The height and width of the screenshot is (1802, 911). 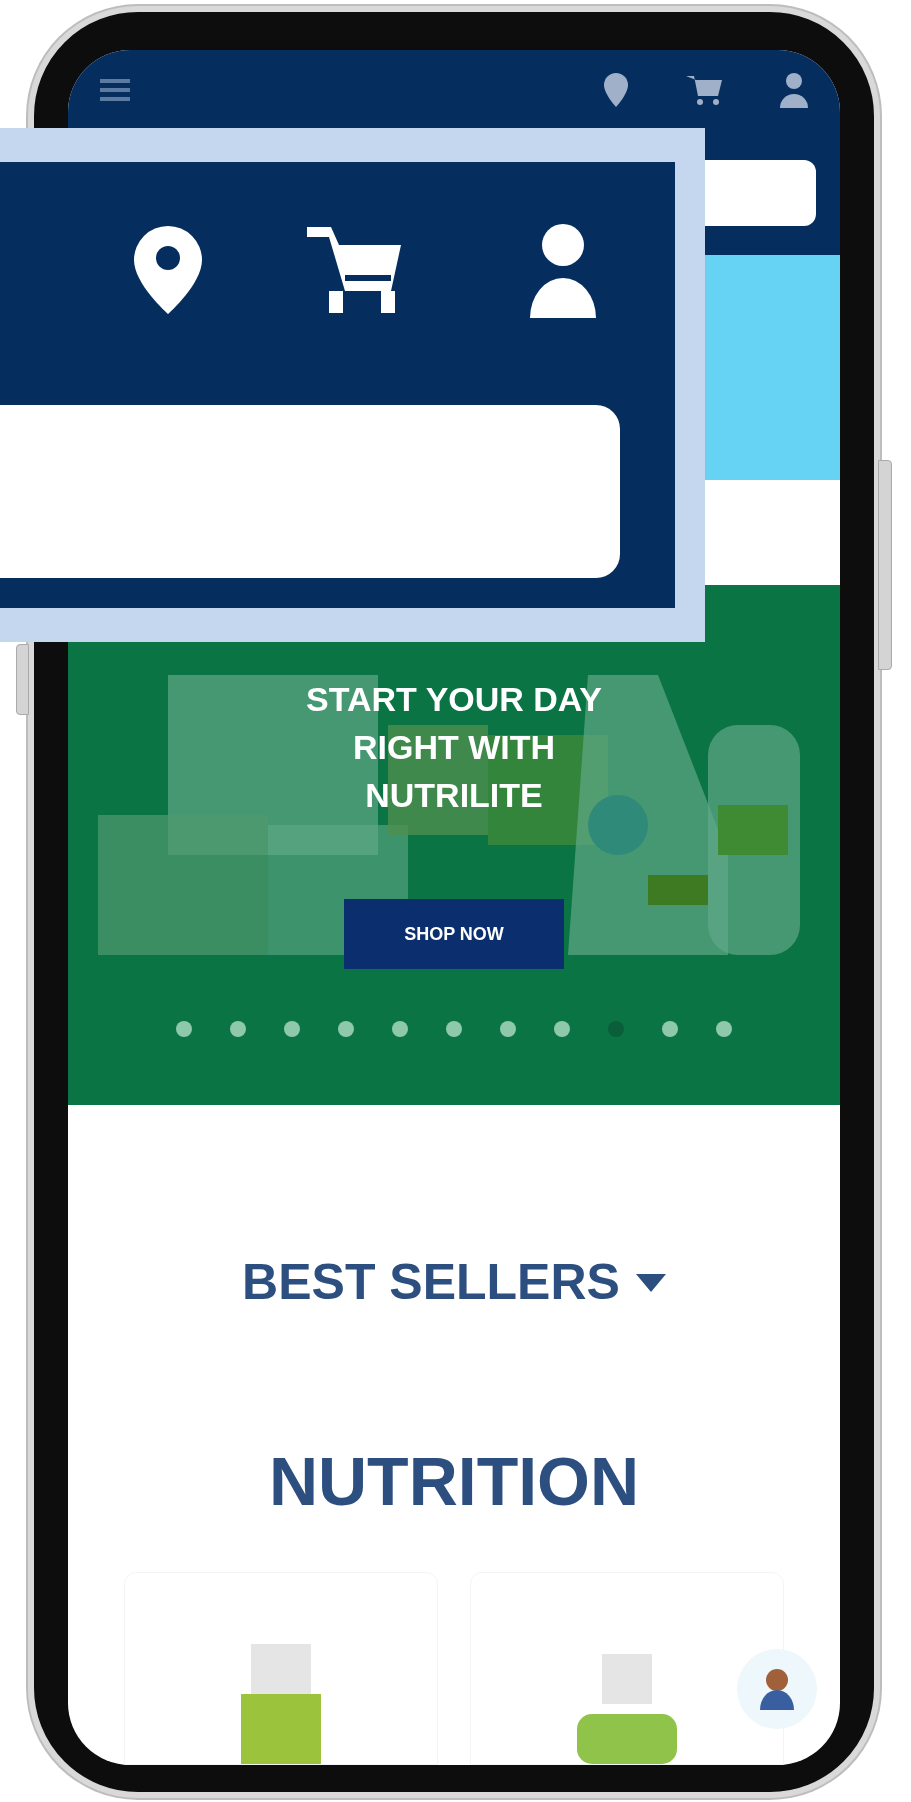 I want to click on menu-icon, so click(x=115, y=90).